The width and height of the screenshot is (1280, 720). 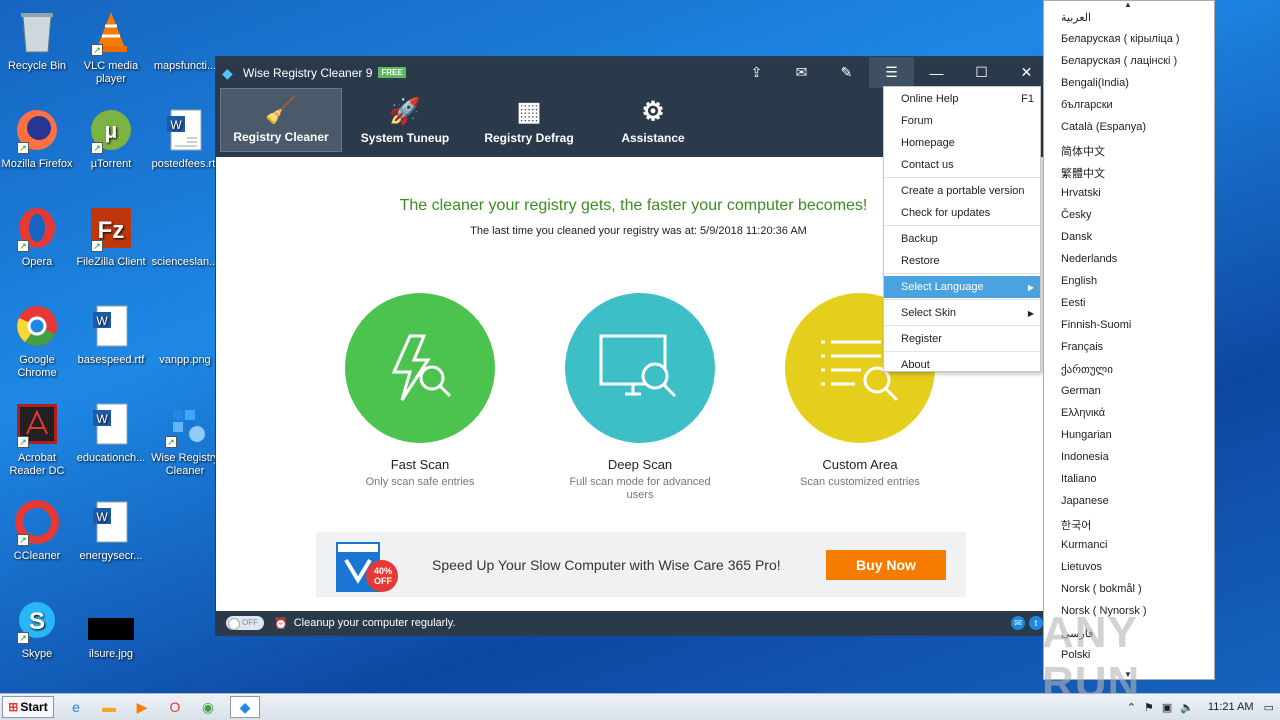 What do you see at coordinates (1018, 623) in the screenshot?
I see `email-icon: ✉` at bounding box center [1018, 623].